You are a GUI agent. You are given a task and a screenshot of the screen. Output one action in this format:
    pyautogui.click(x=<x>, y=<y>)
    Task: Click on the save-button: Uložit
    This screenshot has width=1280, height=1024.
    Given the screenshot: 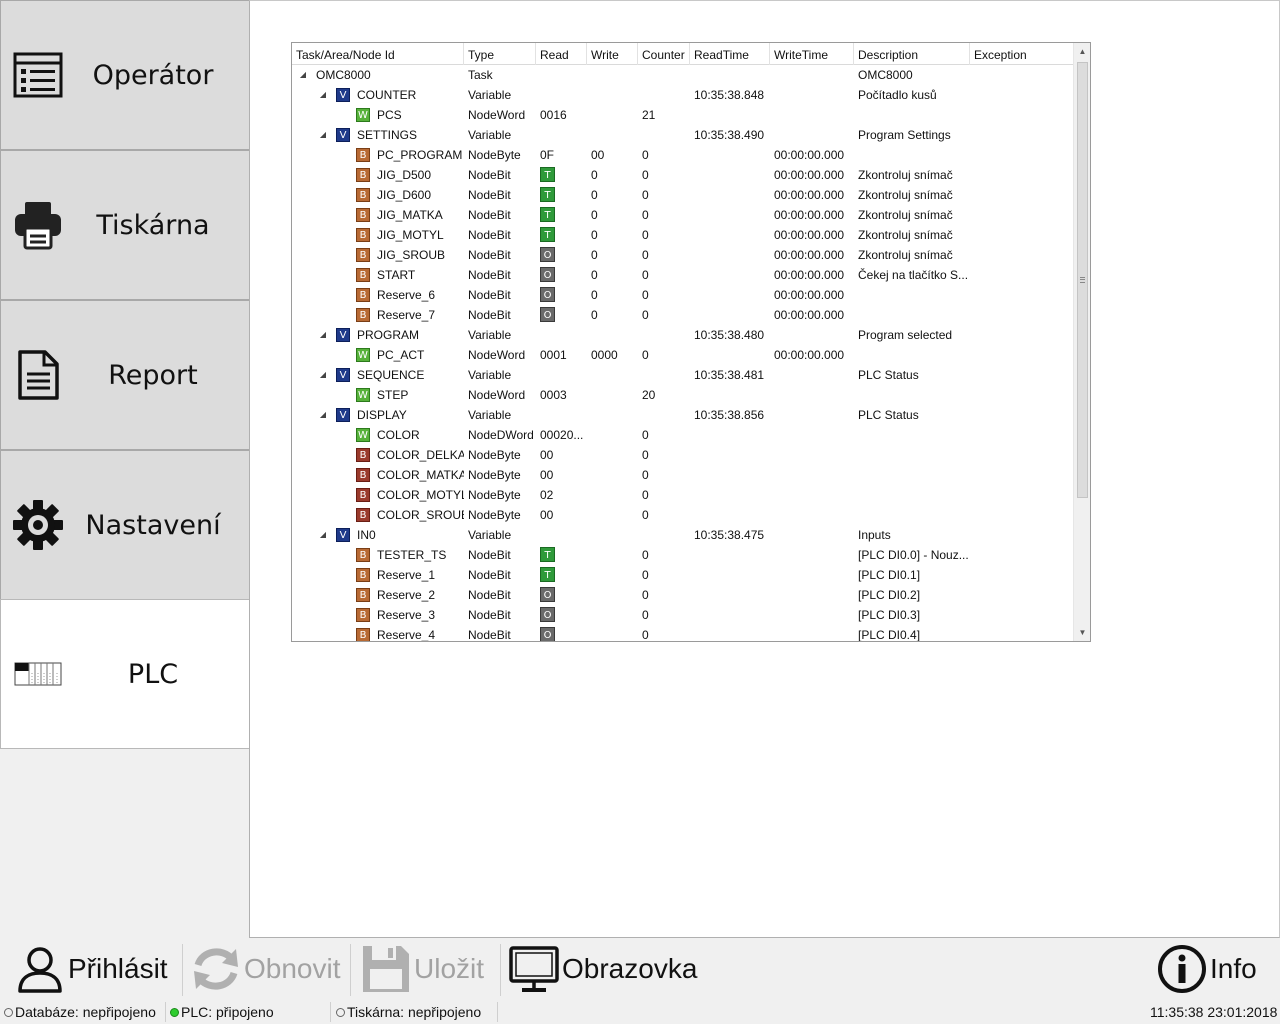 What is the action you would take?
    pyautogui.click(x=422, y=969)
    